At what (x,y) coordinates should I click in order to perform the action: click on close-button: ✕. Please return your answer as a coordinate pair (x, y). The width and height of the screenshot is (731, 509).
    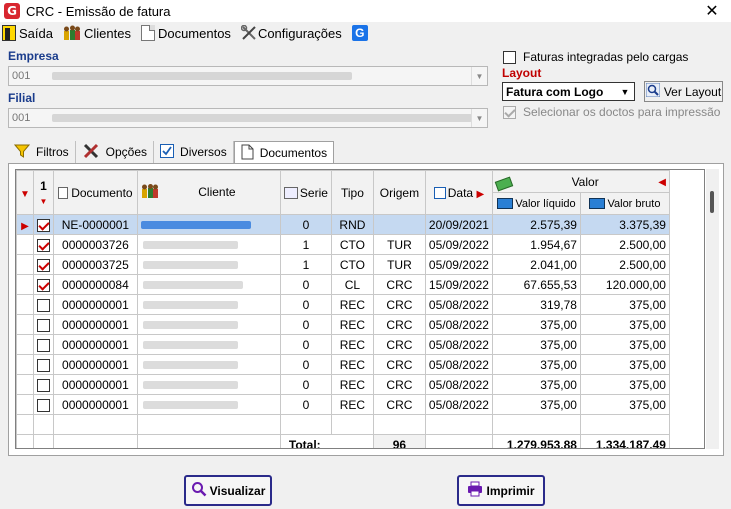
    Looking at the image, I should click on (712, 11).